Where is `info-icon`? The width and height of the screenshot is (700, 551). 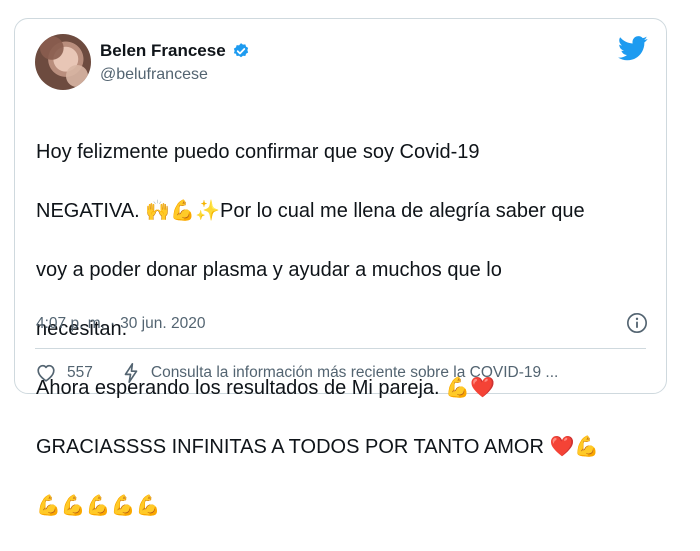 info-icon is located at coordinates (637, 323).